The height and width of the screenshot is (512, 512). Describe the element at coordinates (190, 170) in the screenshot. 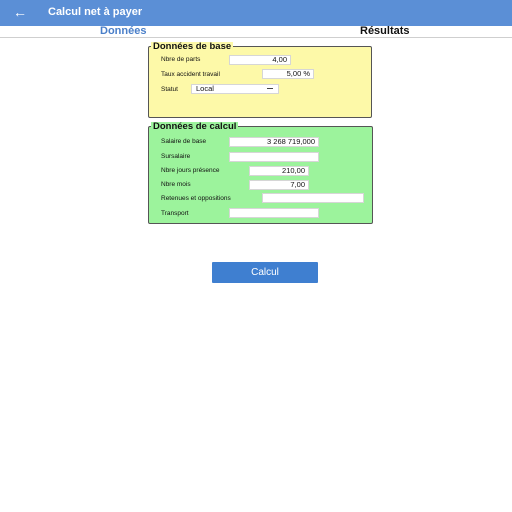

I see `label-nbre-jours: Nbre jours présence` at that location.